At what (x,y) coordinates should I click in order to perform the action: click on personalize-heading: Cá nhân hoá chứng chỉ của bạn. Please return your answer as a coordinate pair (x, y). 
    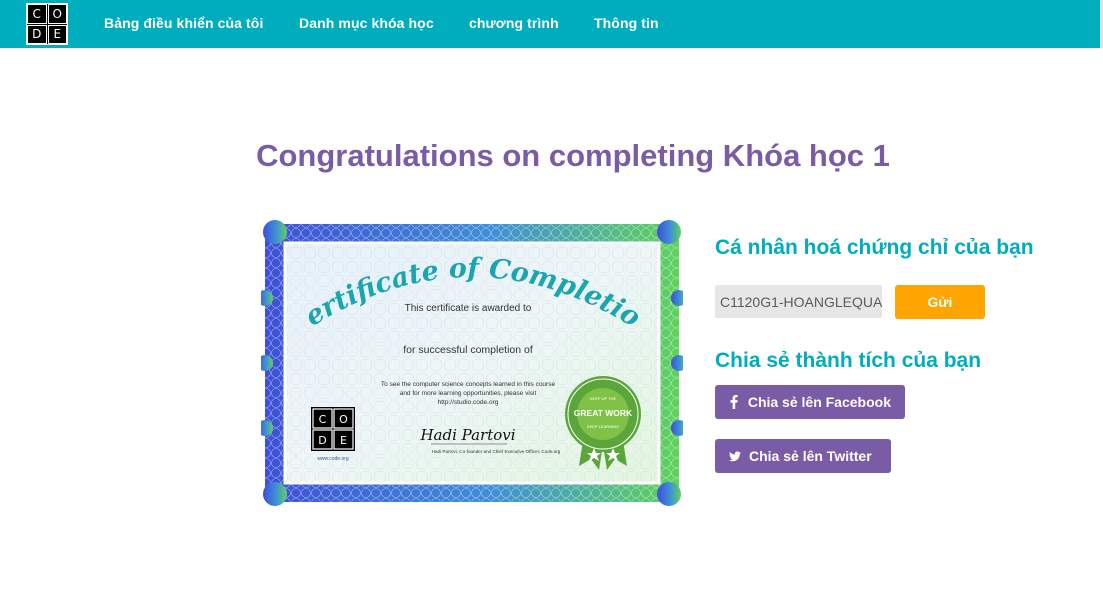
    Looking at the image, I should click on (874, 247).